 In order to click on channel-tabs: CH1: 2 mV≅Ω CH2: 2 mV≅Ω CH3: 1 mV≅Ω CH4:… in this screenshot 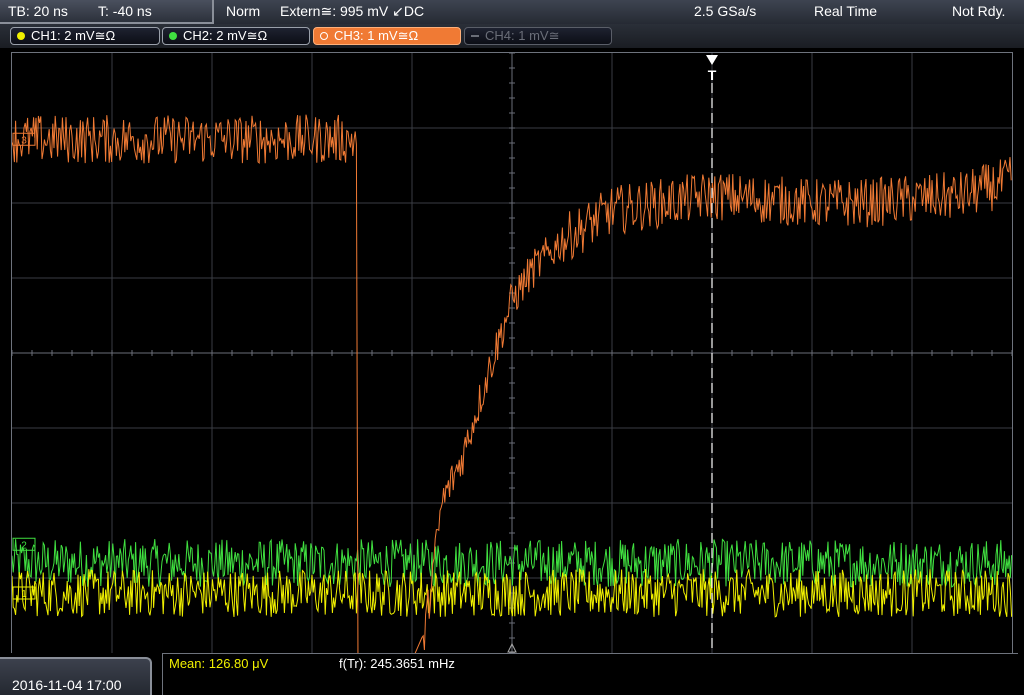, I will do `click(512, 36)`.